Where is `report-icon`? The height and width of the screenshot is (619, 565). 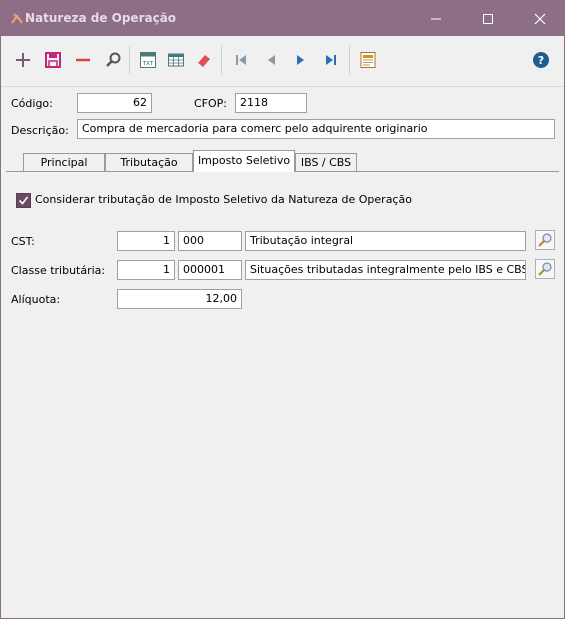
report-icon is located at coordinates (368, 60).